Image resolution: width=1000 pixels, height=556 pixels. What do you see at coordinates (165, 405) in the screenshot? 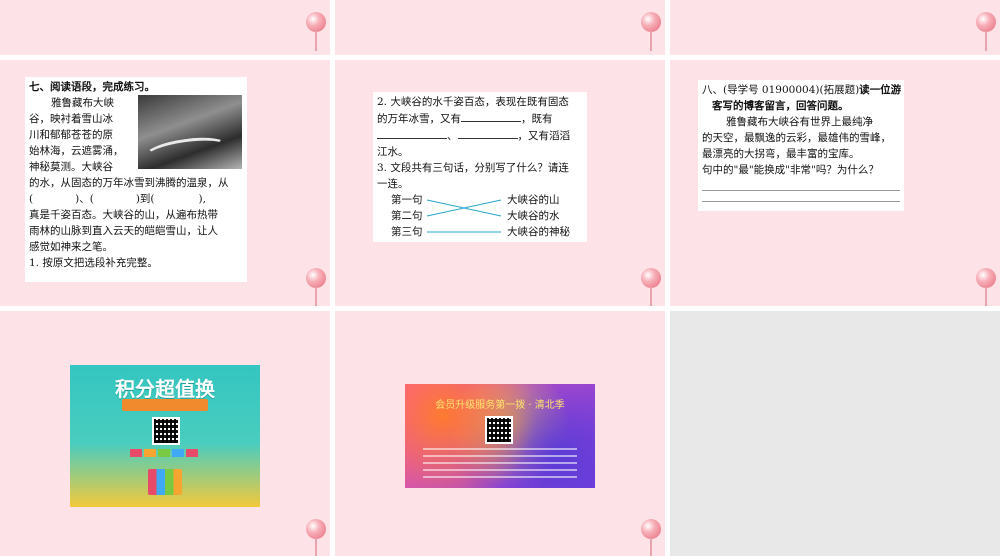
I see `promo-ribbon` at bounding box center [165, 405].